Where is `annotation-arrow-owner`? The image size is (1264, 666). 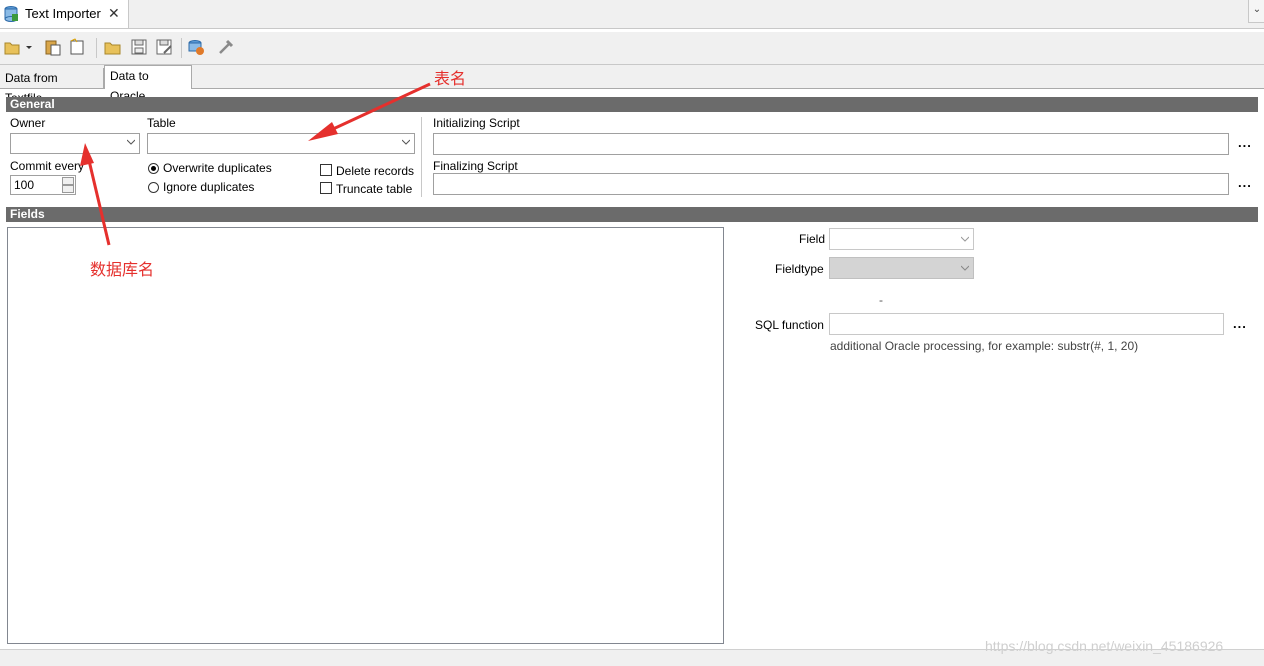 annotation-arrow-owner is located at coordinates (98, 198).